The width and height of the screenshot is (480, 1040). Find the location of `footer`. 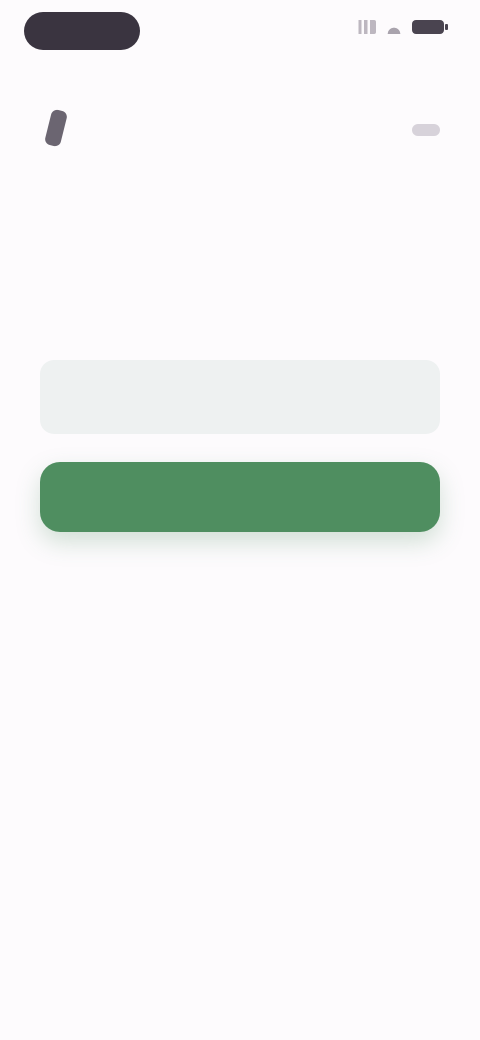

footer is located at coordinates (240, 823).